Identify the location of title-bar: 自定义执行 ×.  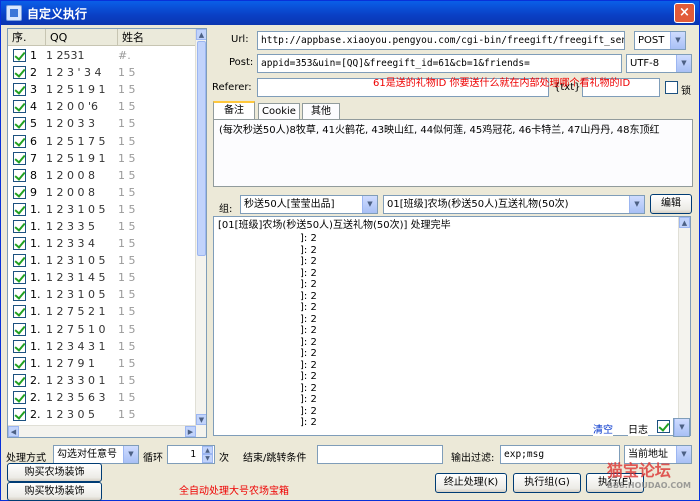
(350, 13).